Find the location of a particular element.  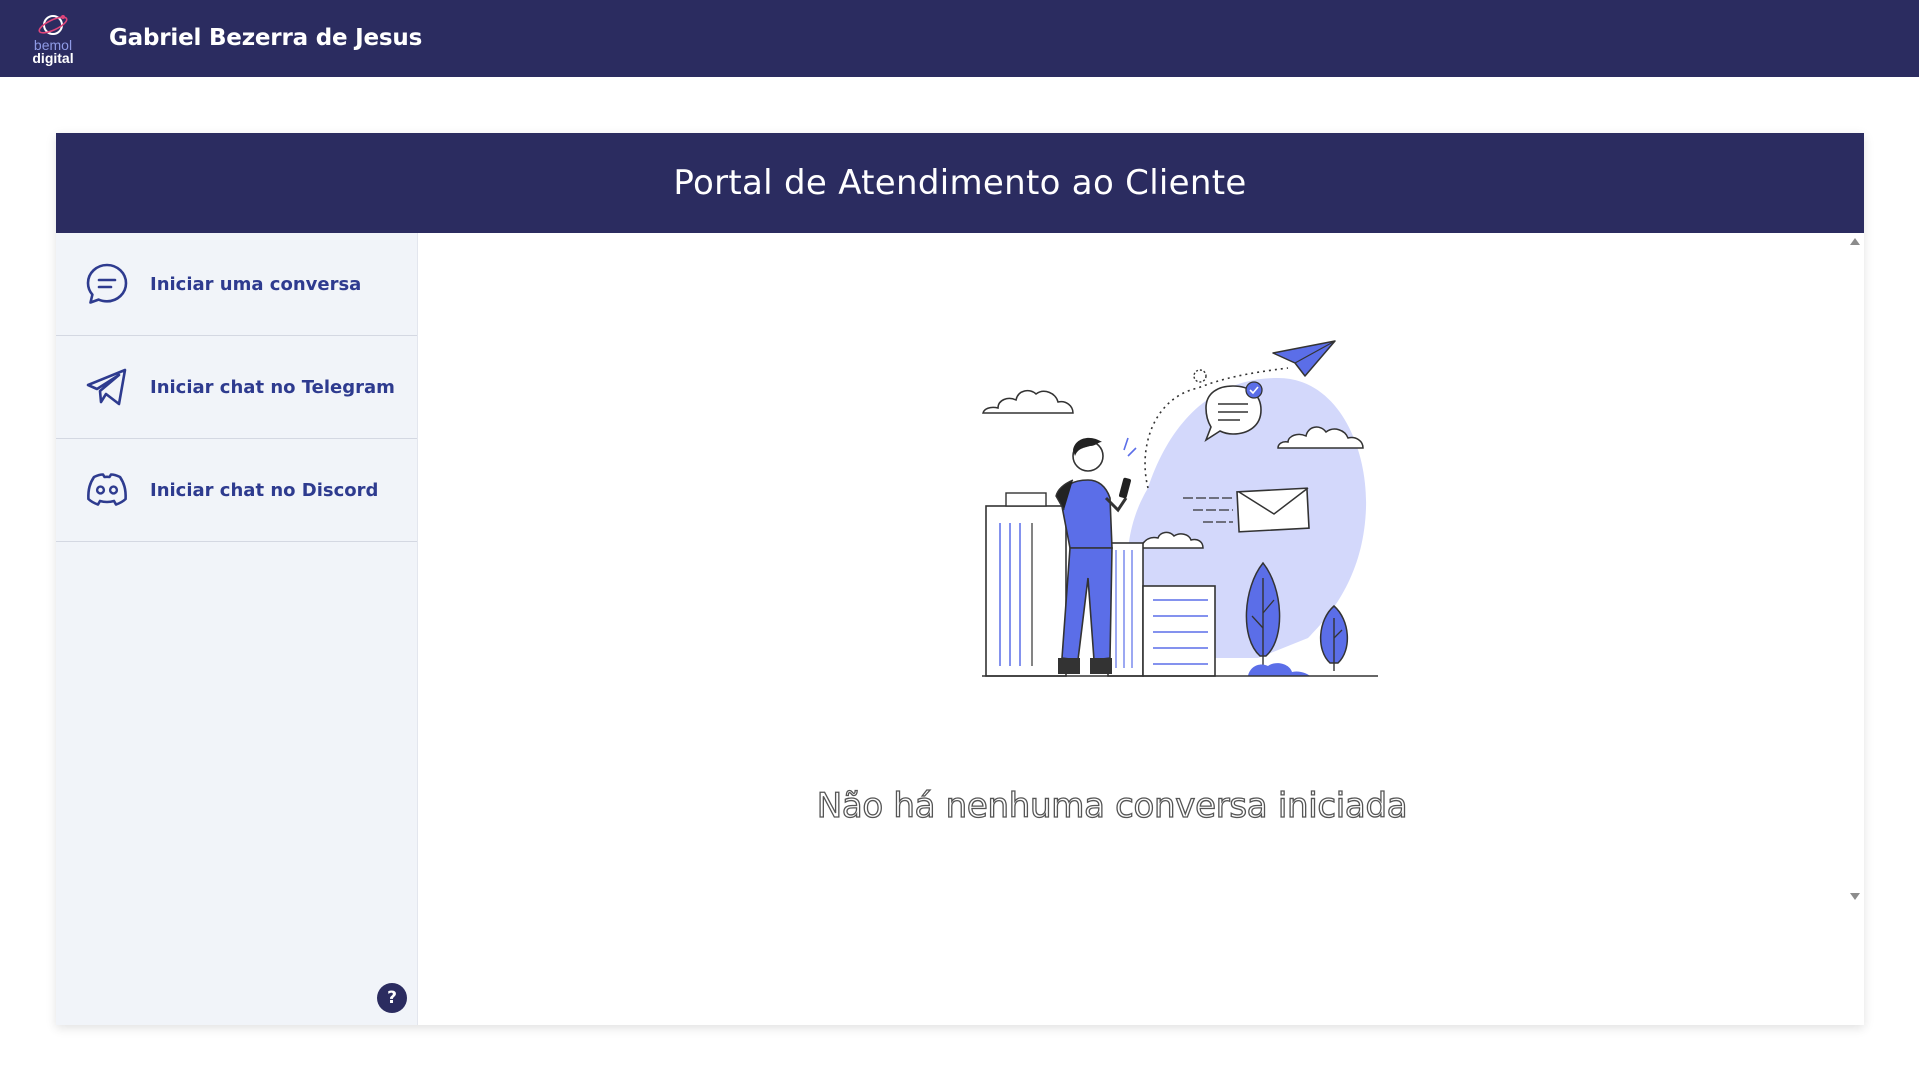

sidebar-item-label: Iniciar uma conversa is located at coordinates (256, 284).